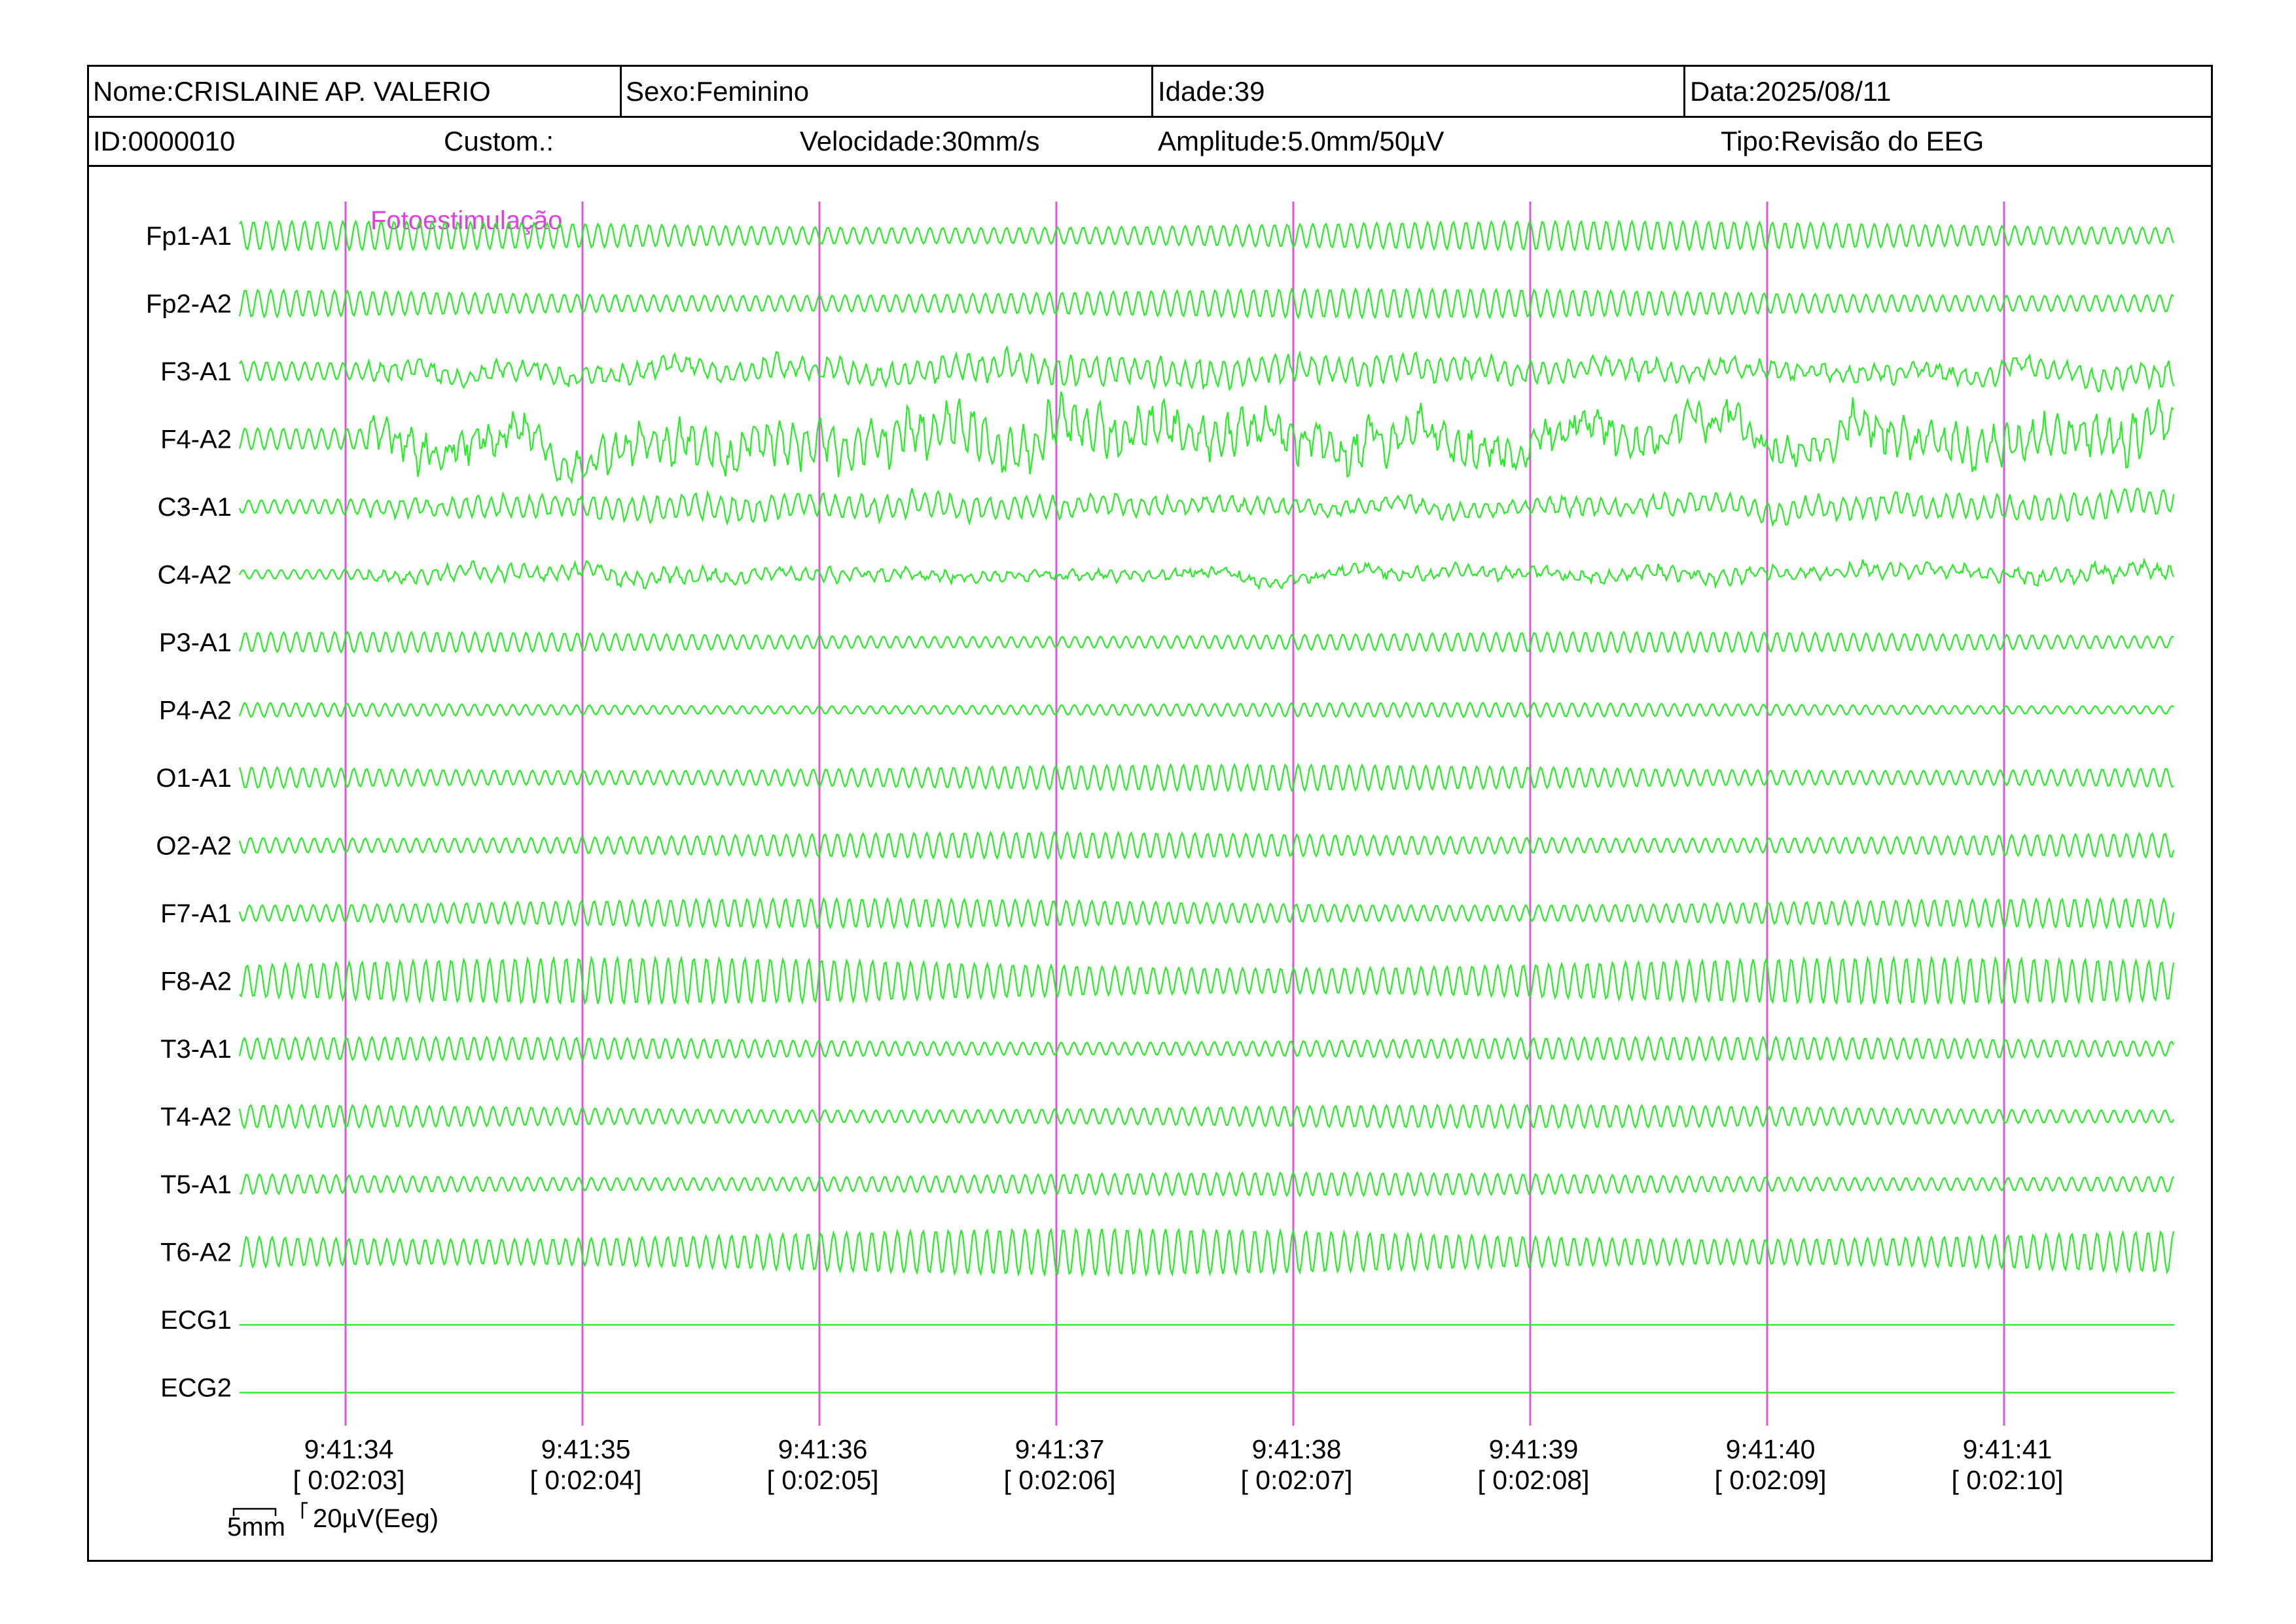 The height and width of the screenshot is (1624, 2296). Describe the element at coordinates (1297, 1449) in the screenshot. I see `time-clock-label: 9:41:38` at that location.